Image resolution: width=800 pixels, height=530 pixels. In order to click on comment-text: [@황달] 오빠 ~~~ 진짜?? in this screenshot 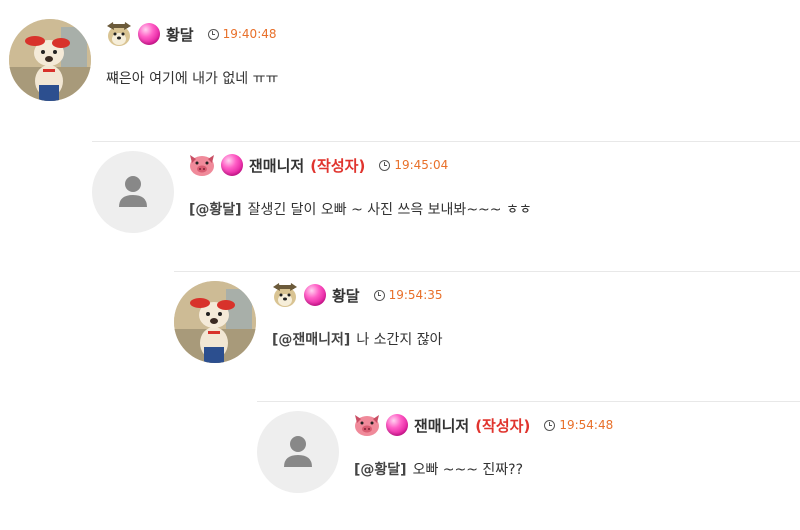, I will do `click(438, 469)`.